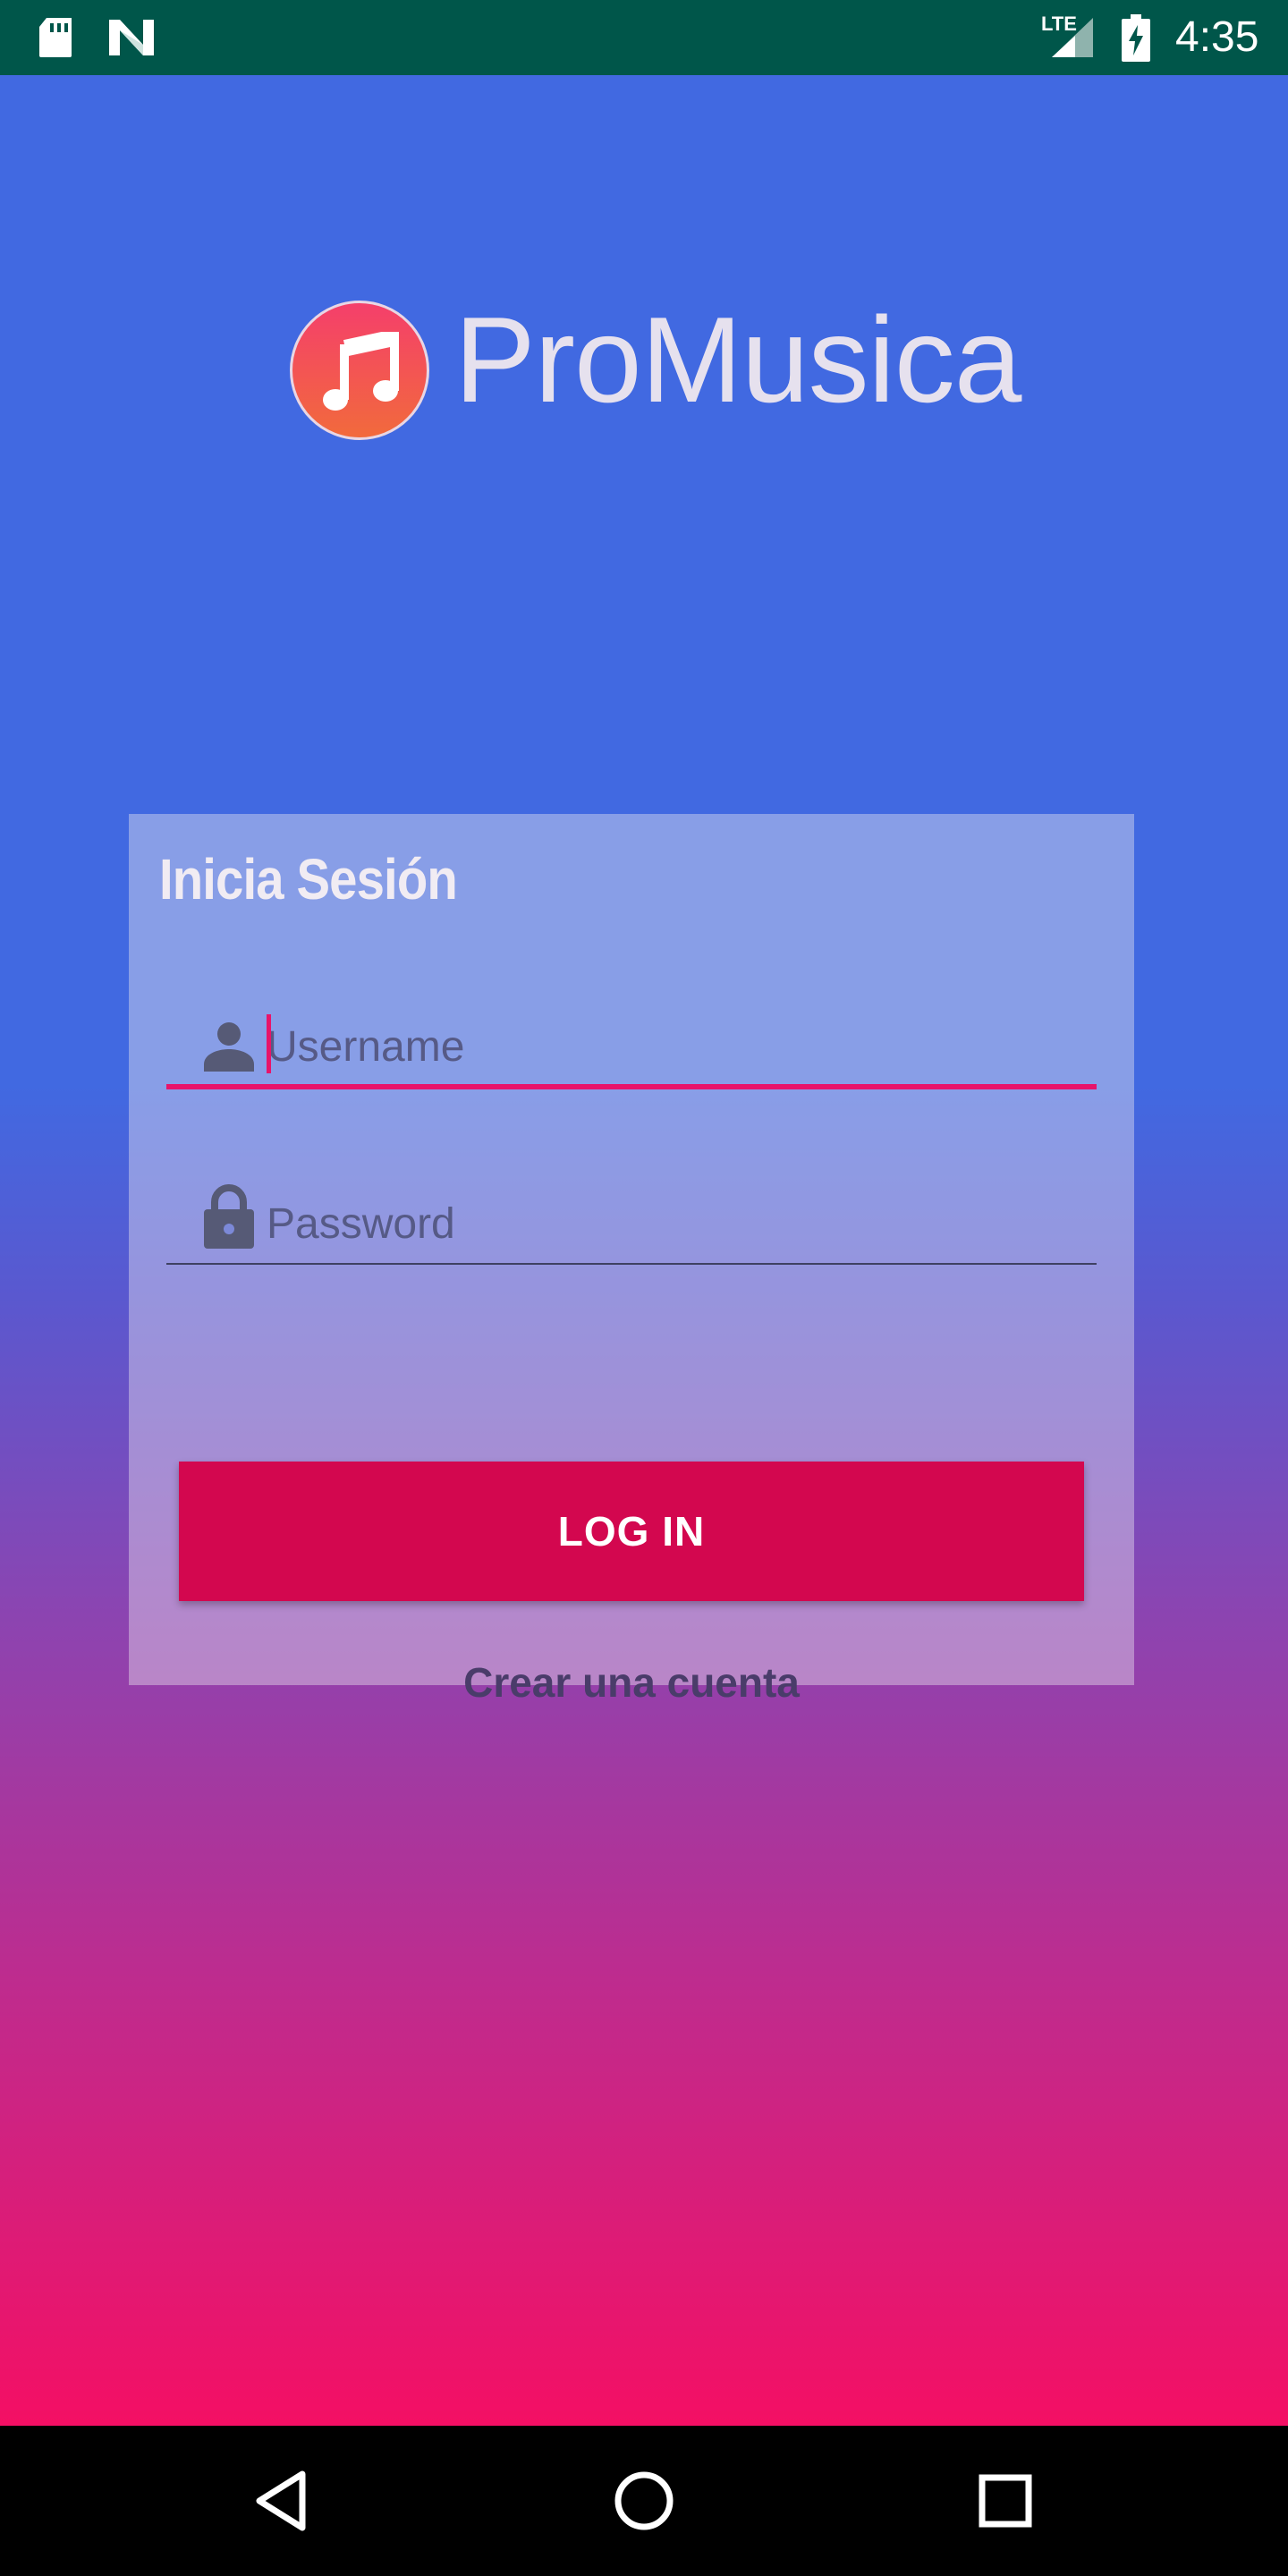  I want to click on lock-icon, so click(229, 1218).